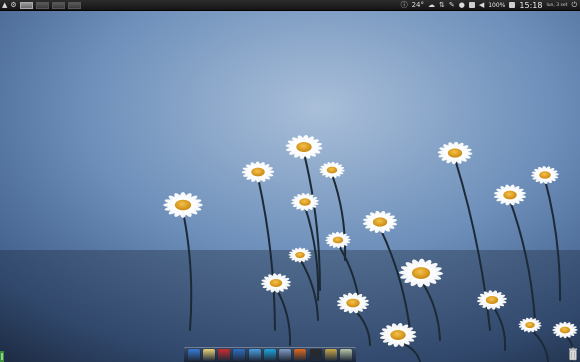 The height and width of the screenshot is (362, 580). What do you see at coordinates (224, 355) in the screenshot?
I see `ubuntu-one-icon` at bounding box center [224, 355].